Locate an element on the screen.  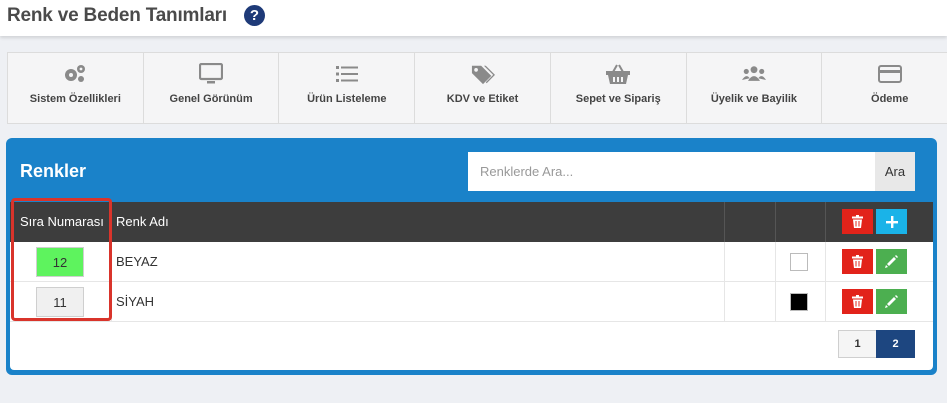
nav-item-tax-label: KDV ve Etiket is located at coordinates (483, 88).